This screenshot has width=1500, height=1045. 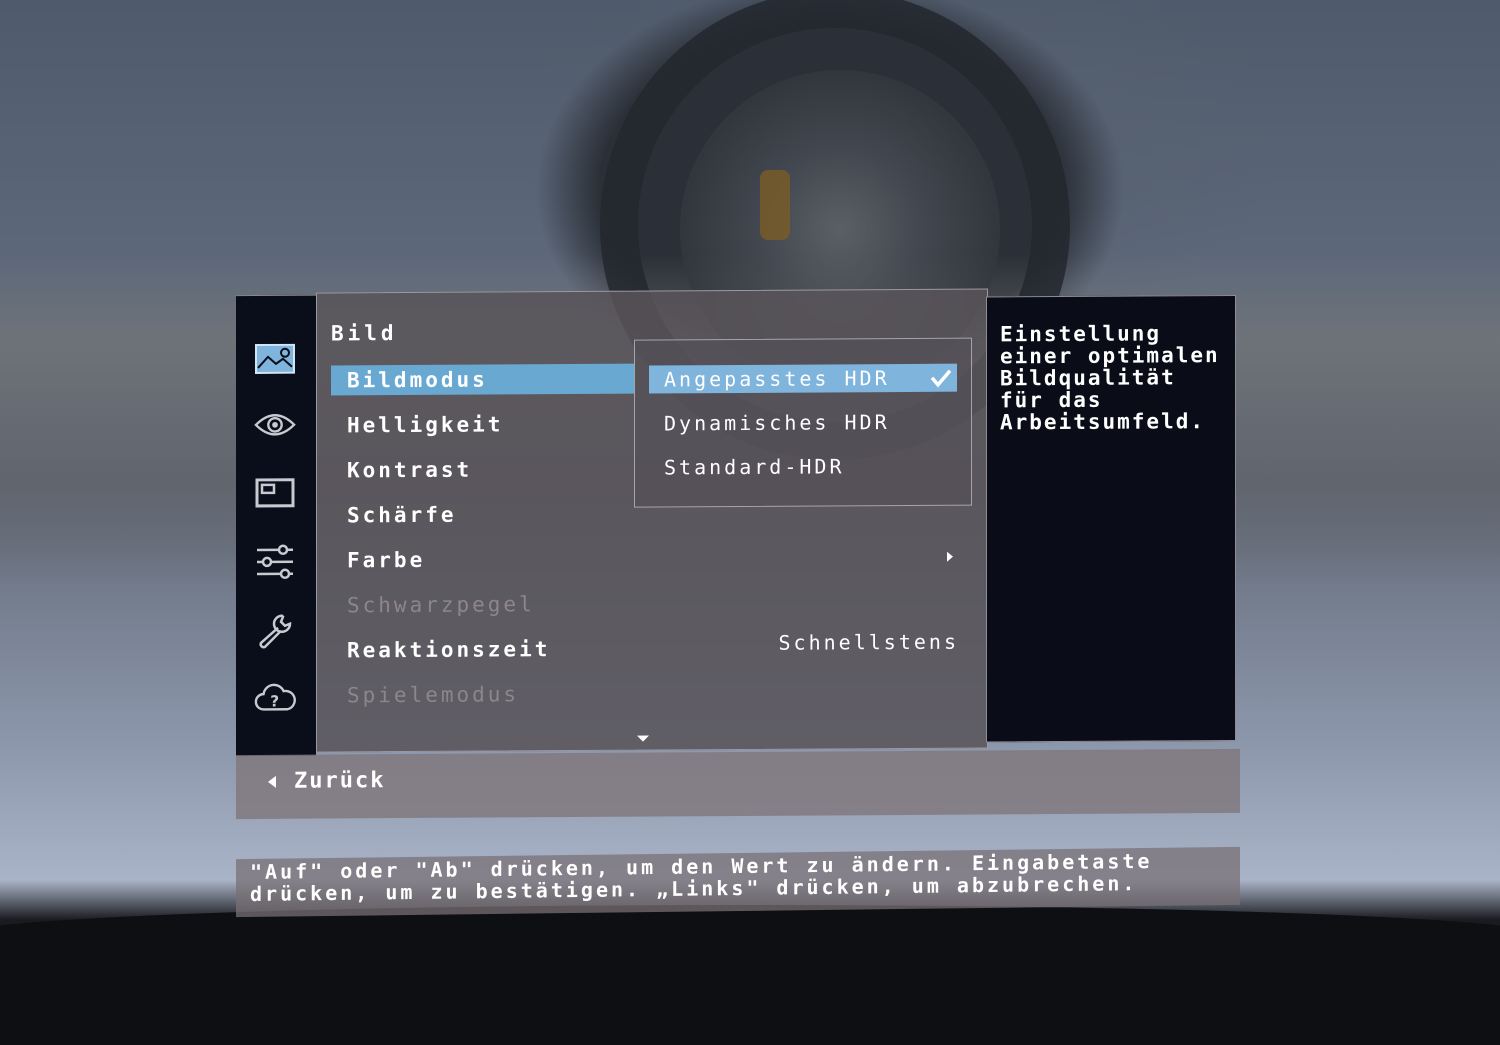 I want to click on eye-icon, so click(x=275, y=425).